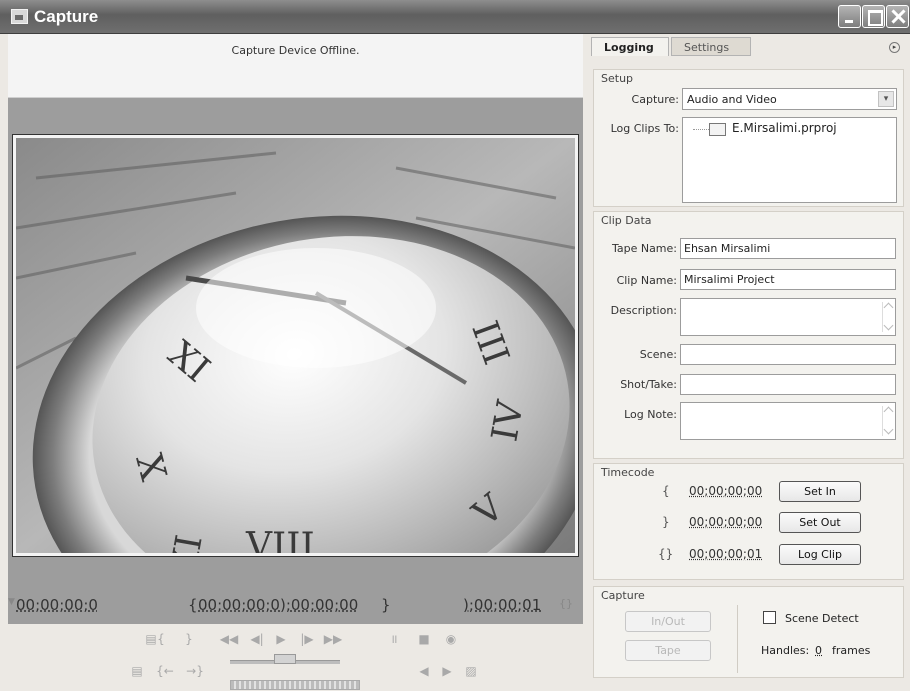 This screenshot has height=691, width=910. I want to click on scene-detect-label: Scene Detect, so click(822, 618).